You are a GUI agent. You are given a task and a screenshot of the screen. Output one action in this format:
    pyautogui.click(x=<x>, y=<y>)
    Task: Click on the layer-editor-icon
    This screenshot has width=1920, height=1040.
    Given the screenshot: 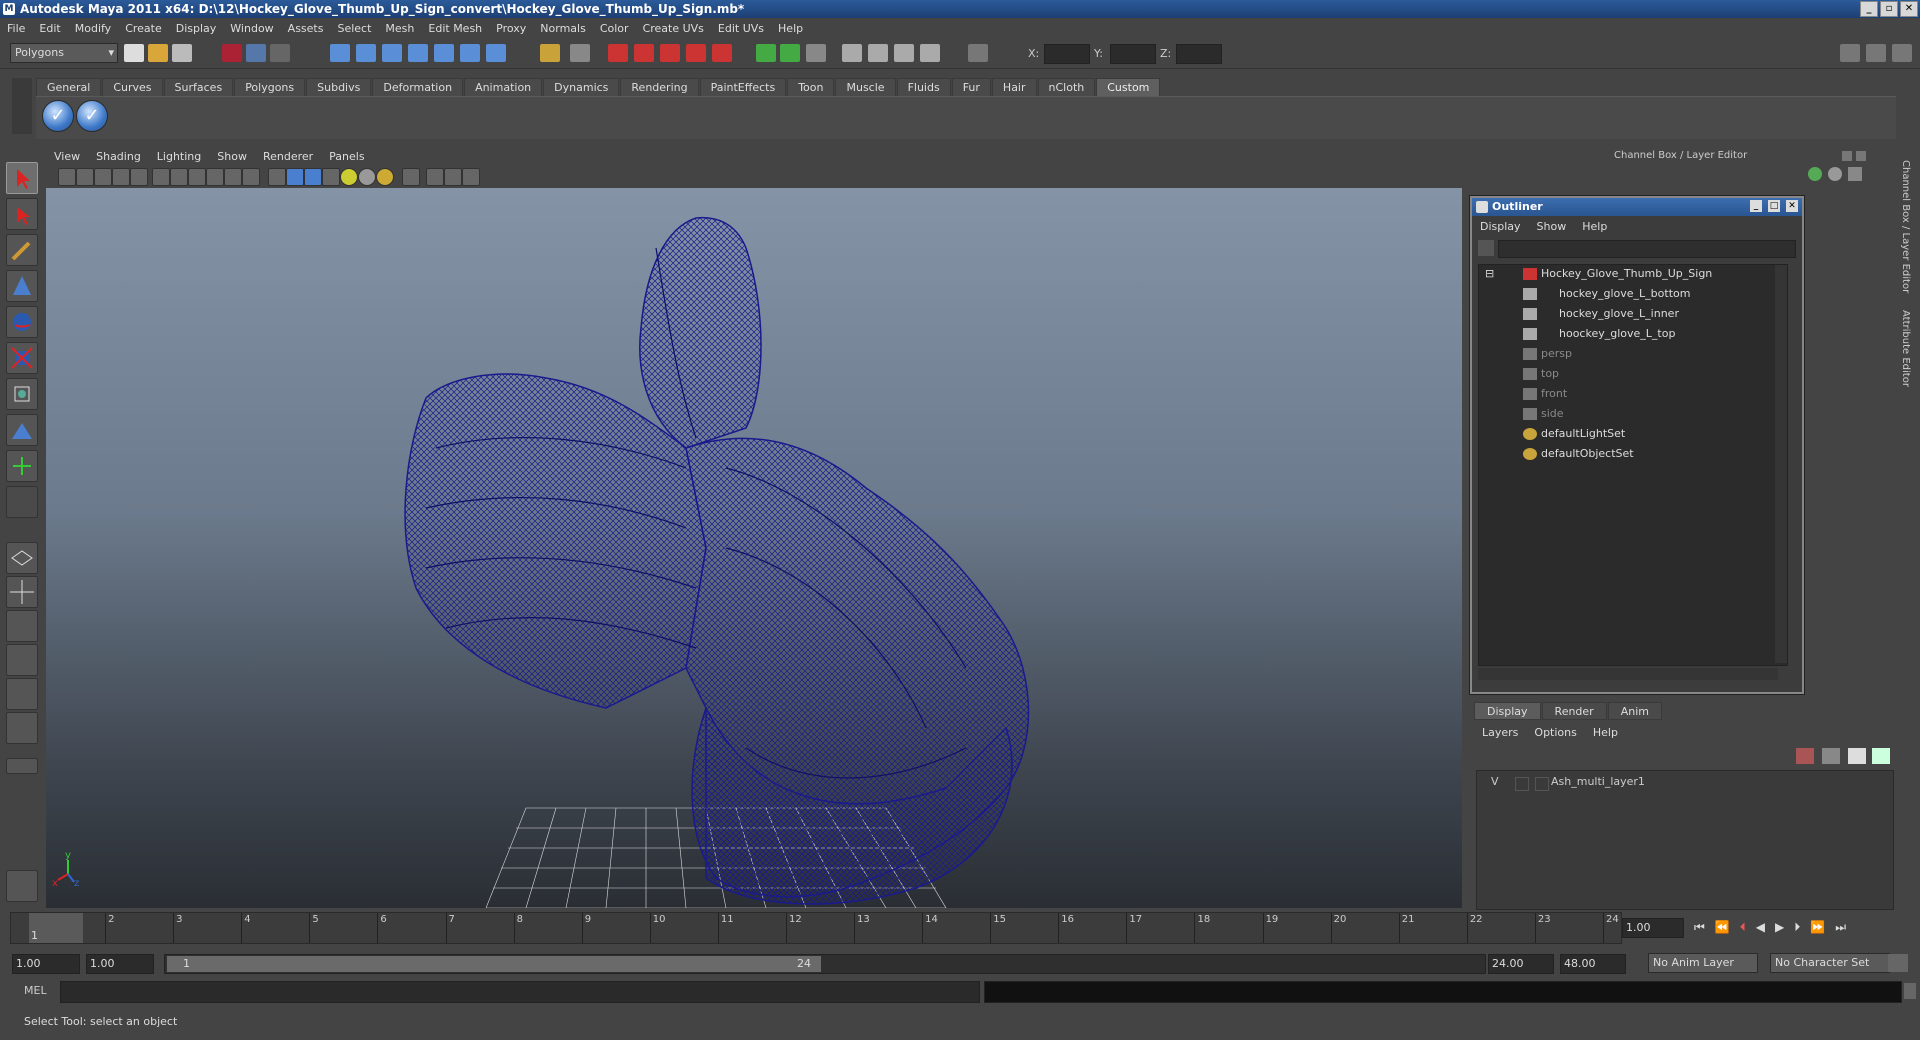 What is the action you would take?
    pyautogui.click(x=930, y=53)
    